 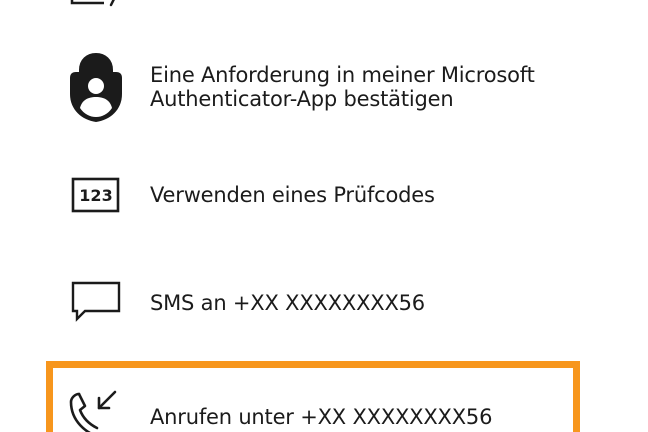 I want to click on option-sms: SMS an +XX XXXXXXXX56, so click(x=313, y=304).